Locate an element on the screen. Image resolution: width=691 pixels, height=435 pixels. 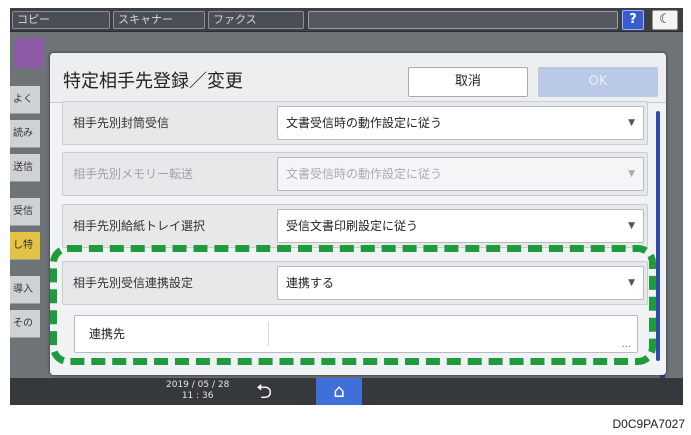
figure-code: D0C9PA7027 is located at coordinates (649, 424).